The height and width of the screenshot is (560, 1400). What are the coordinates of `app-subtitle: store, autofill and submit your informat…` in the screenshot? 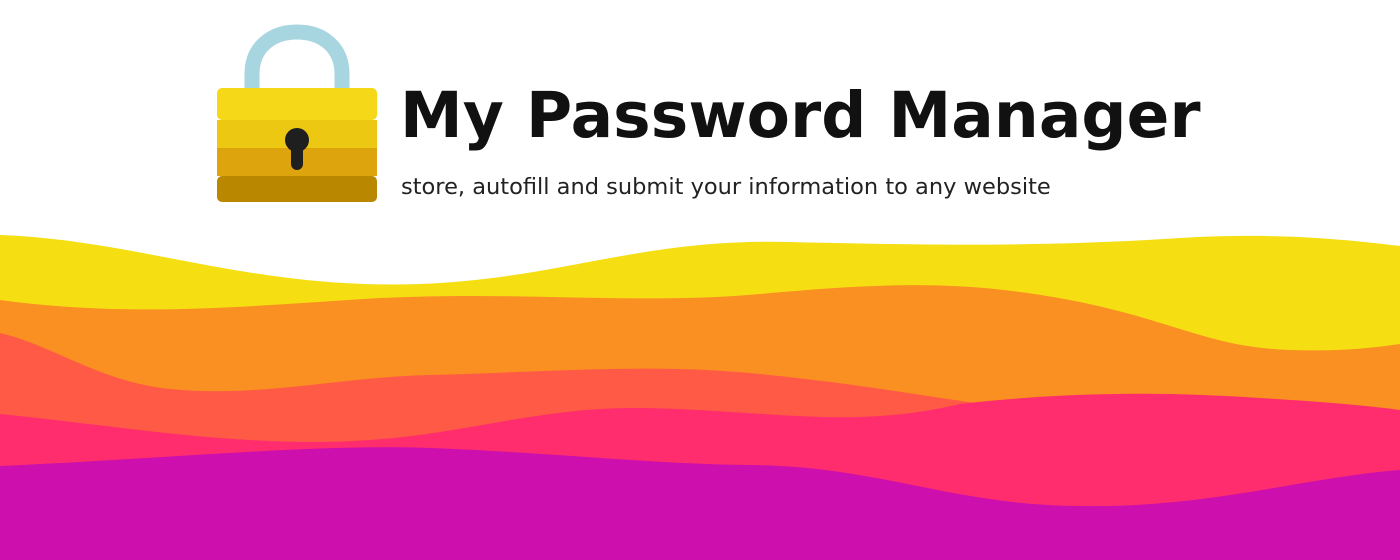 It's located at (726, 187).